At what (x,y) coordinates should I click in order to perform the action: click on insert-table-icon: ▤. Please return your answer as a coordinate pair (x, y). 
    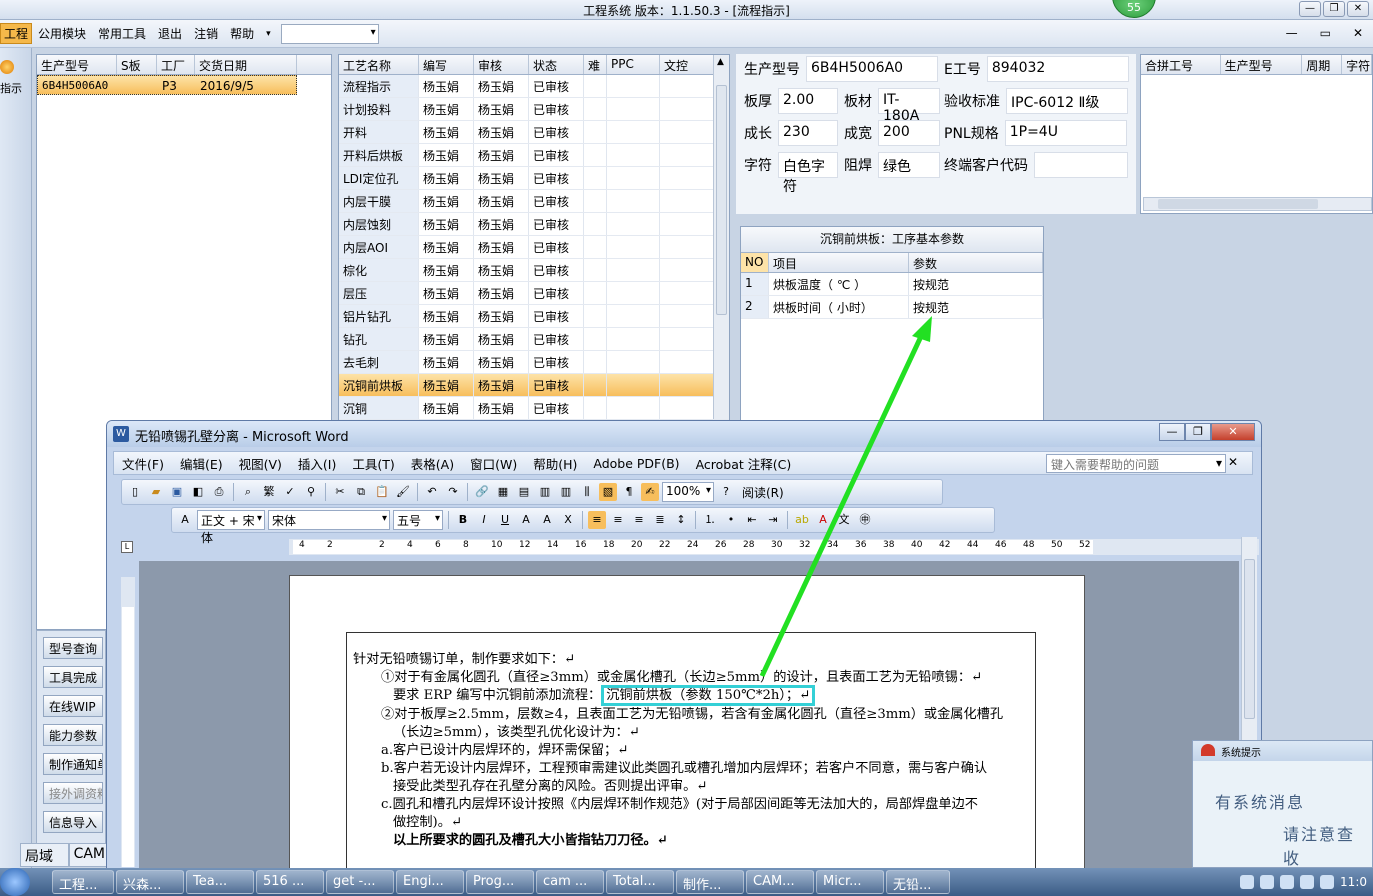
    Looking at the image, I should click on (524, 492).